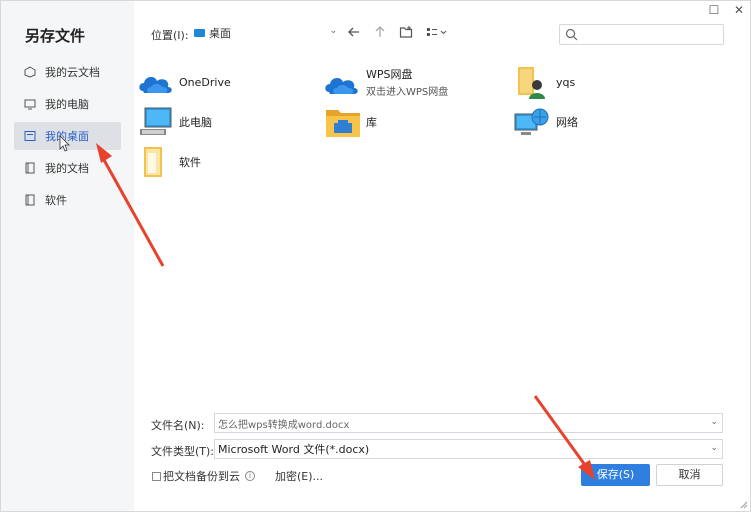 The image size is (751, 512). Describe the element at coordinates (205, 82) in the screenshot. I see `file-name: OneDrive` at that location.